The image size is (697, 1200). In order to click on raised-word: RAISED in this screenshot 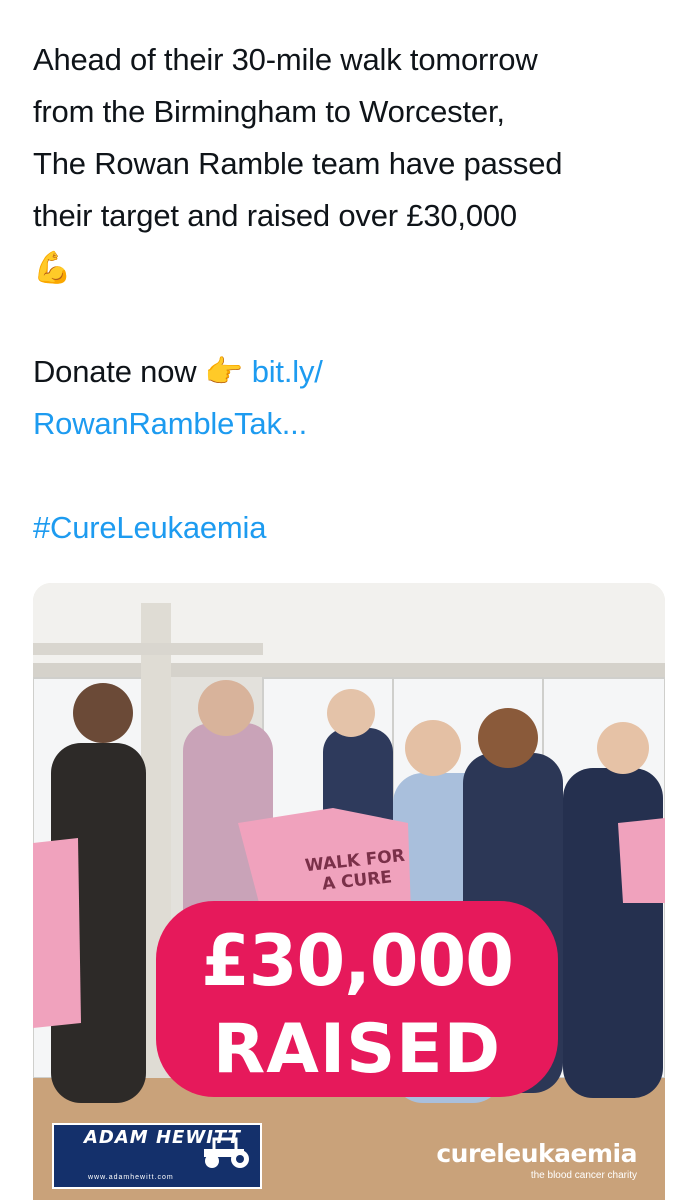, I will do `click(357, 1049)`.